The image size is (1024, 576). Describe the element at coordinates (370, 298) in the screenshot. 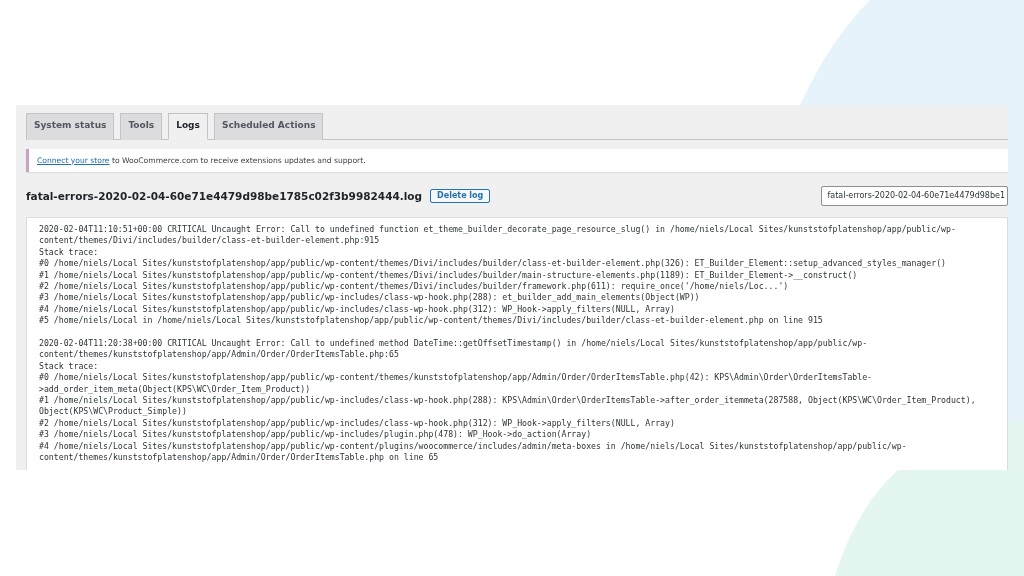

I see `log-line: #3 /home/niels/Local Sites/kunststofplatenshop/app/public/wp-includes/class-wp-hook.php(288): et_builder_add_main_elements(Object(WP))` at that location.